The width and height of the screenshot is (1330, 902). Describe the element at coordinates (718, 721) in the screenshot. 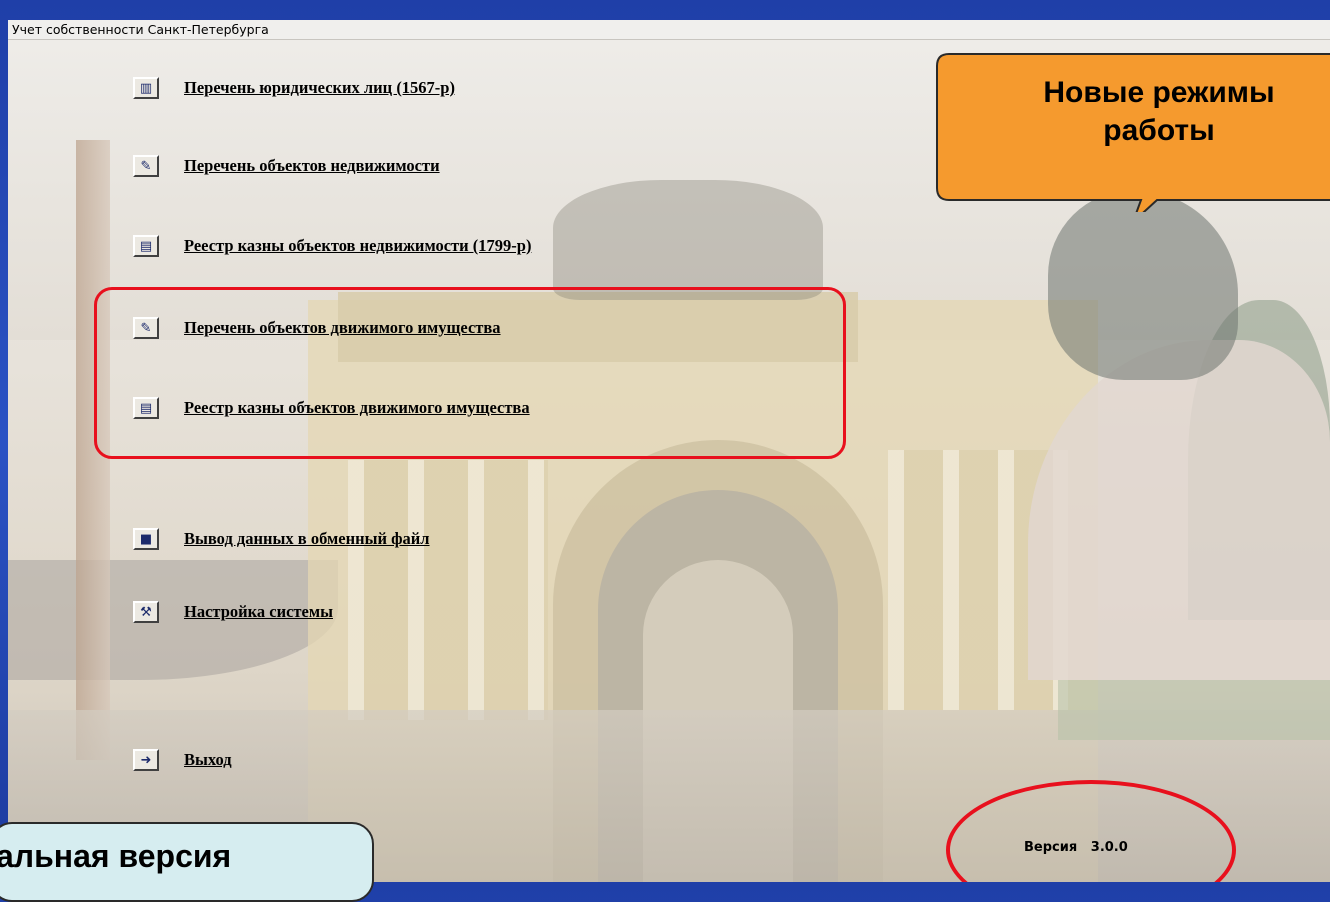

I see `background-arch-far` at that location.